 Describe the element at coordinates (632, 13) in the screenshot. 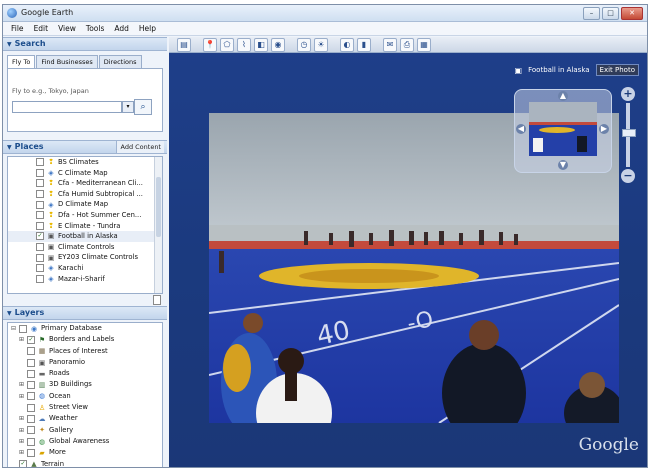

I see `close-button: ✕` at that location.